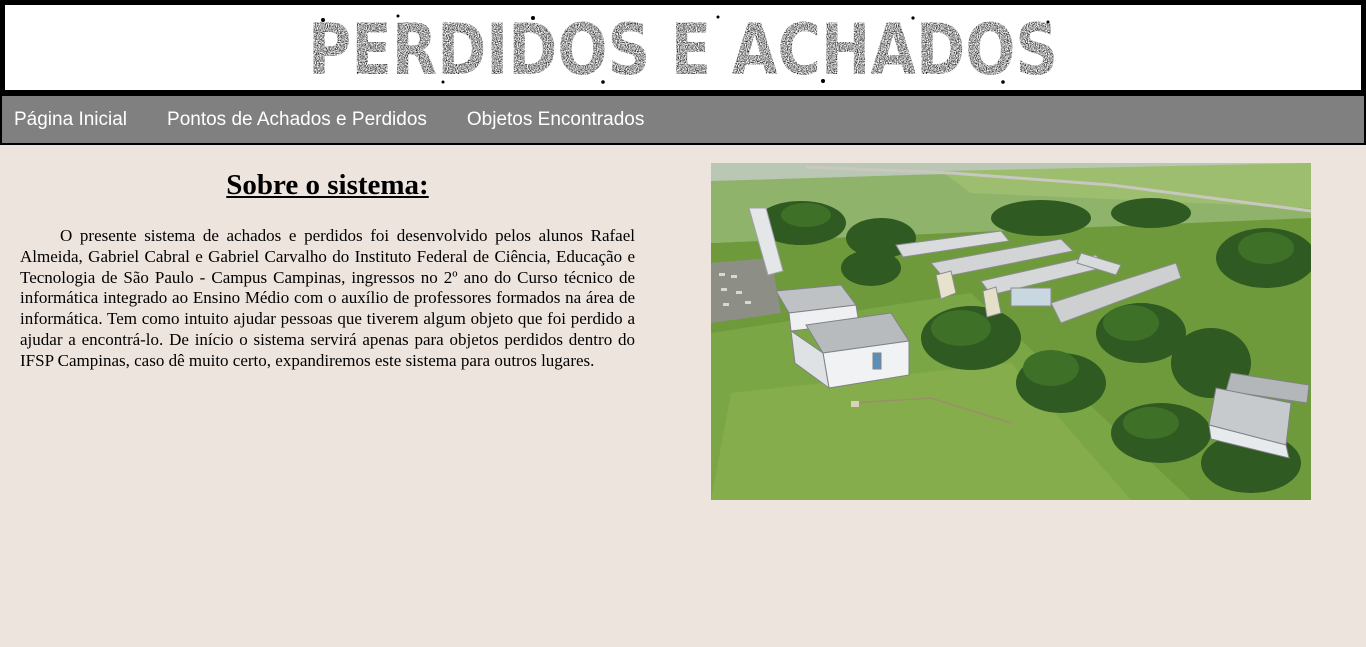 This screenshot has width=1366, height=647. What do you see at coordinates (555, 120) in the screenshot?
I see `nav-link-found-objects: Objetos Encontrados` at bounding box center [555, 120].